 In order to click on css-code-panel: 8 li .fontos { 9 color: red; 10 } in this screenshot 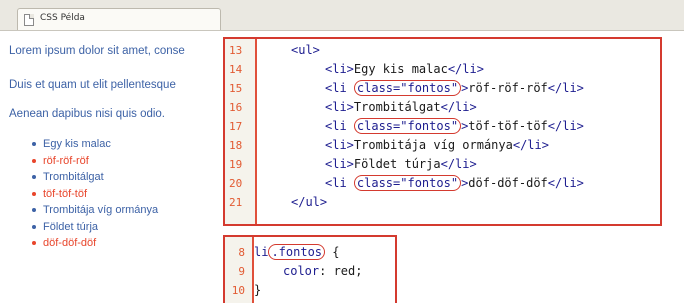, I will do `click(310, 269)`.